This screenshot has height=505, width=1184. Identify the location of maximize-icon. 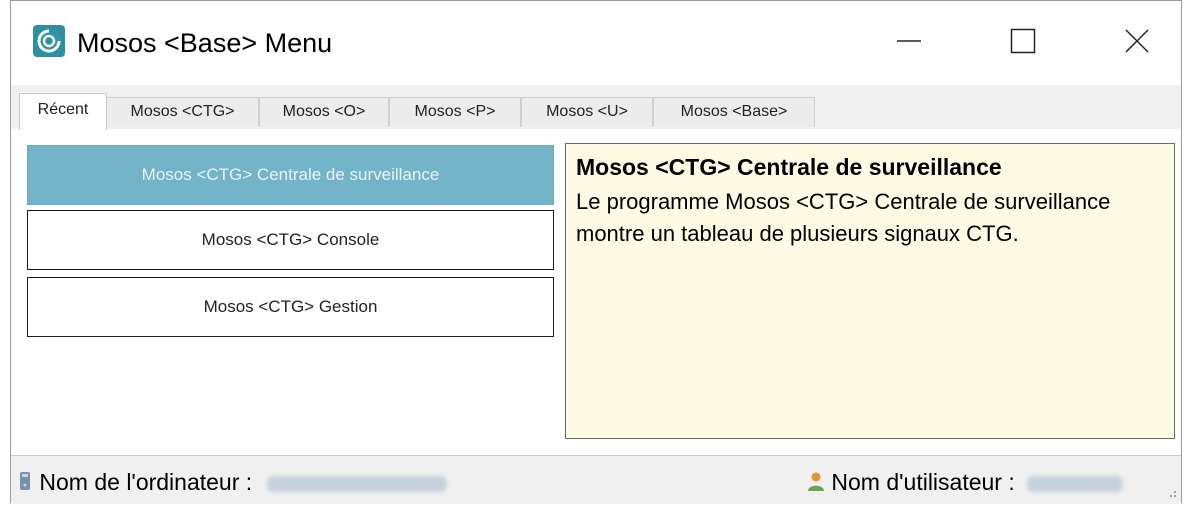
(1023, 41).